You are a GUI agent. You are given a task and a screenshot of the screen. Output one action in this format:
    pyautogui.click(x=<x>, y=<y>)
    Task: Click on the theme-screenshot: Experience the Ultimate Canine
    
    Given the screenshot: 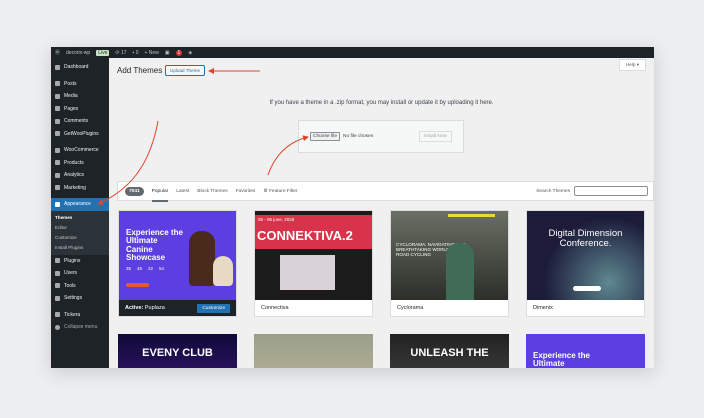 What is the action you would take?
    pyautogui.click(x=585, y=351)
    